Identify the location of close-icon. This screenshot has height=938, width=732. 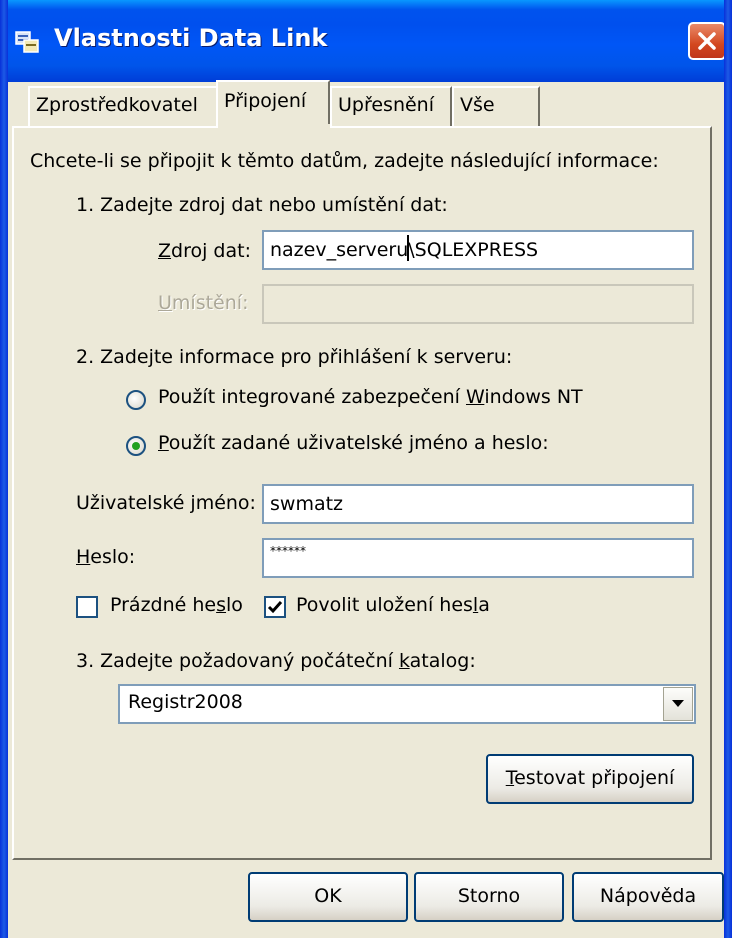
(707, 41).